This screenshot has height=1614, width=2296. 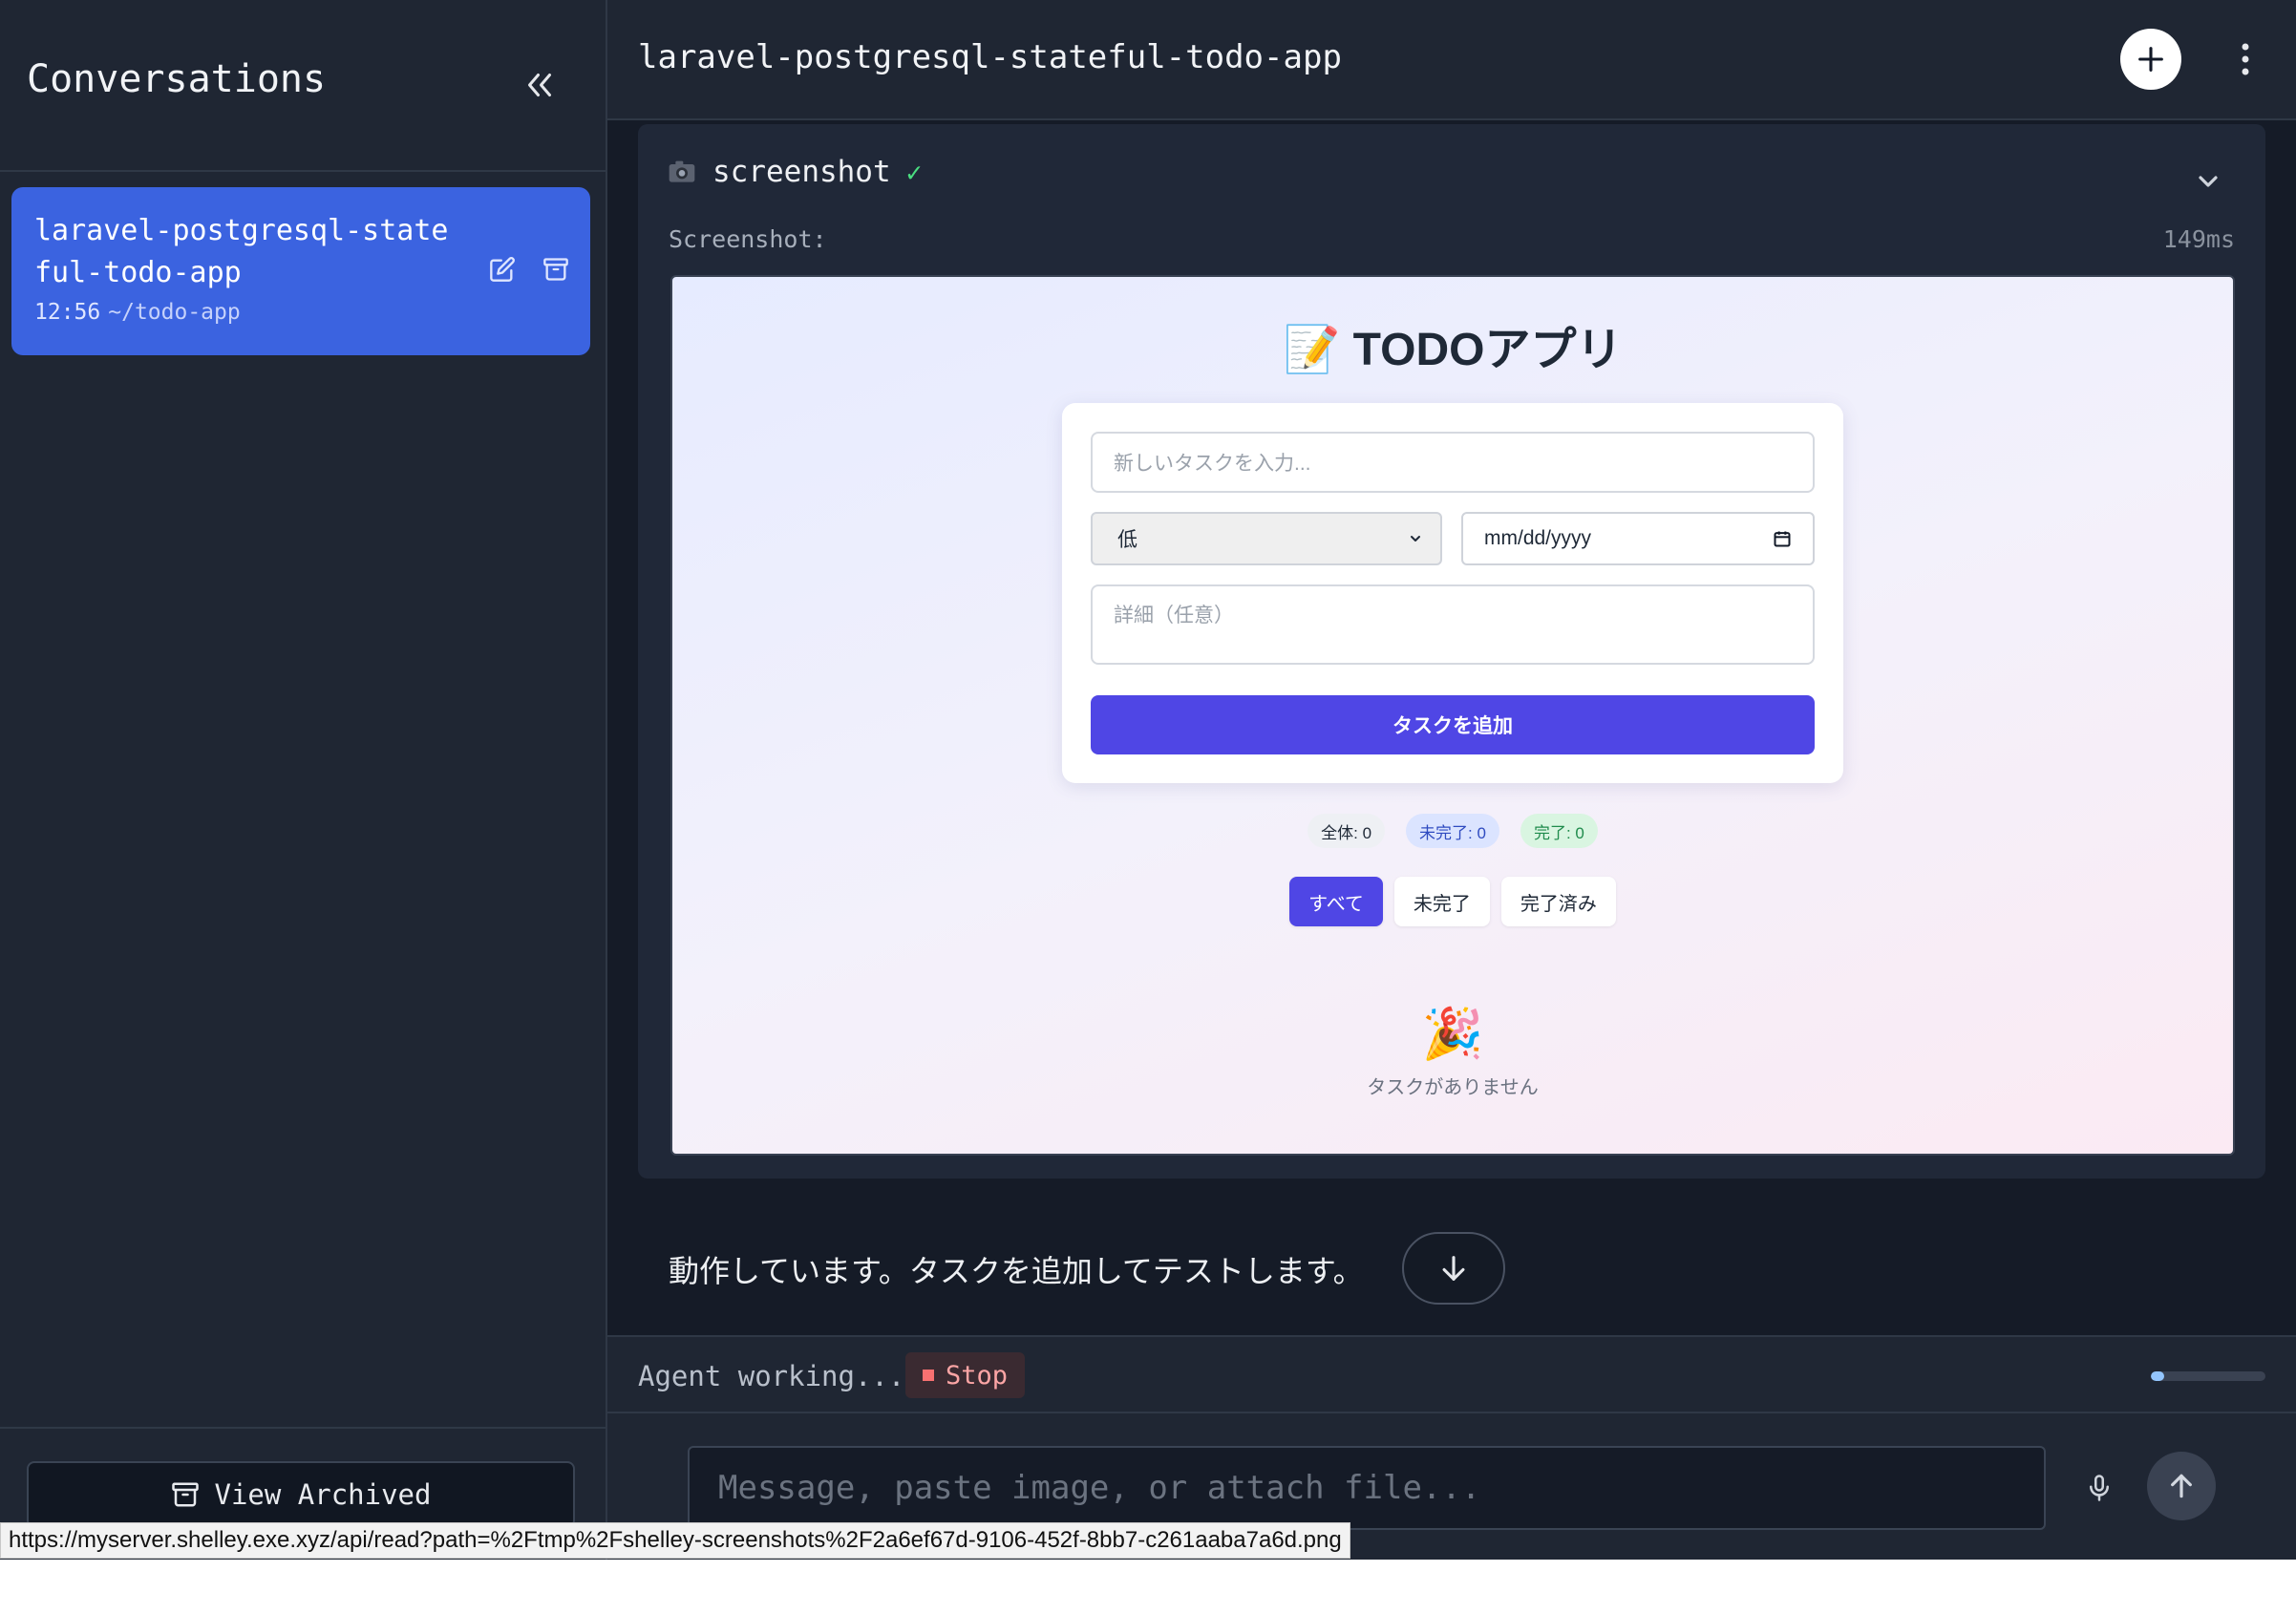 I want to click on task-filters: すべて 未完了 完了済み, so click(x=1452, y=901).